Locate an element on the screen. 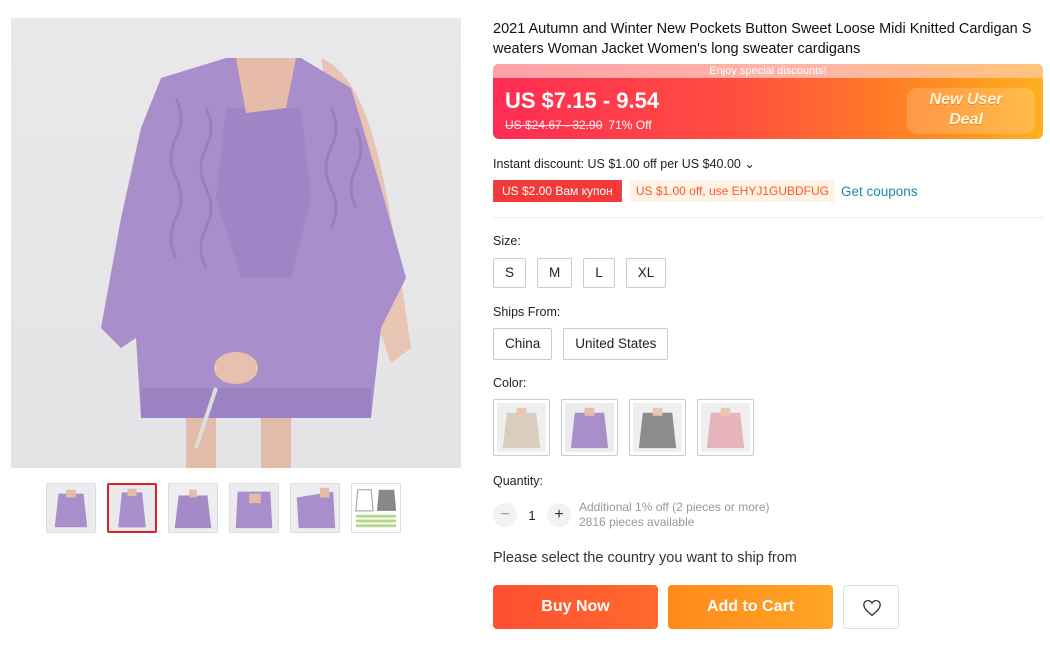 Image resolution: width=1050 pixels, height=651 pixels. stock-available: 2816 pieces available is located at coordinates (637, 522).